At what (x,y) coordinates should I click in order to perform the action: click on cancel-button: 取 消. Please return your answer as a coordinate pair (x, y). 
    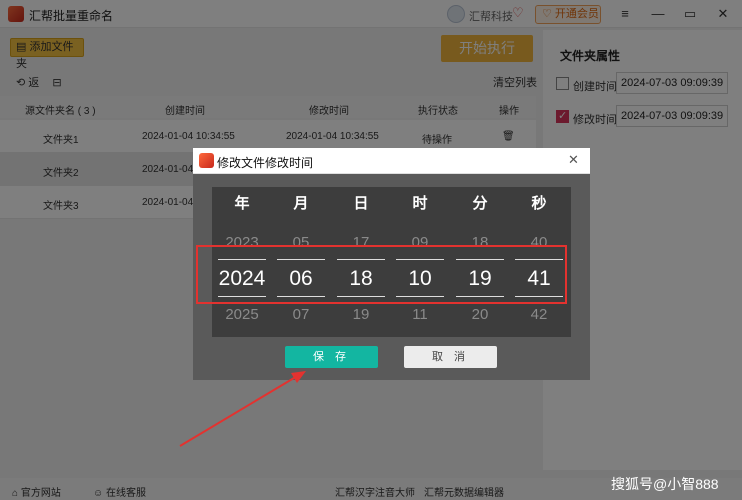
    Looking at the image, I should click on (450, 357).